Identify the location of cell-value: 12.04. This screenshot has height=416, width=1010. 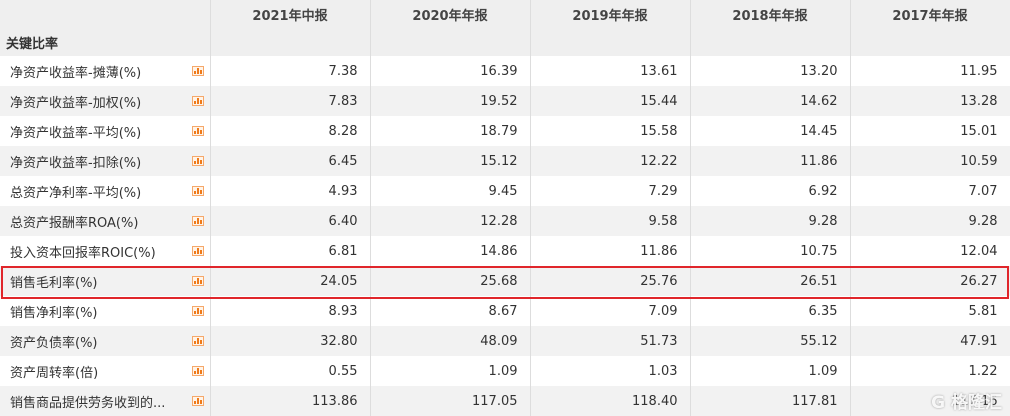
(930, 251).